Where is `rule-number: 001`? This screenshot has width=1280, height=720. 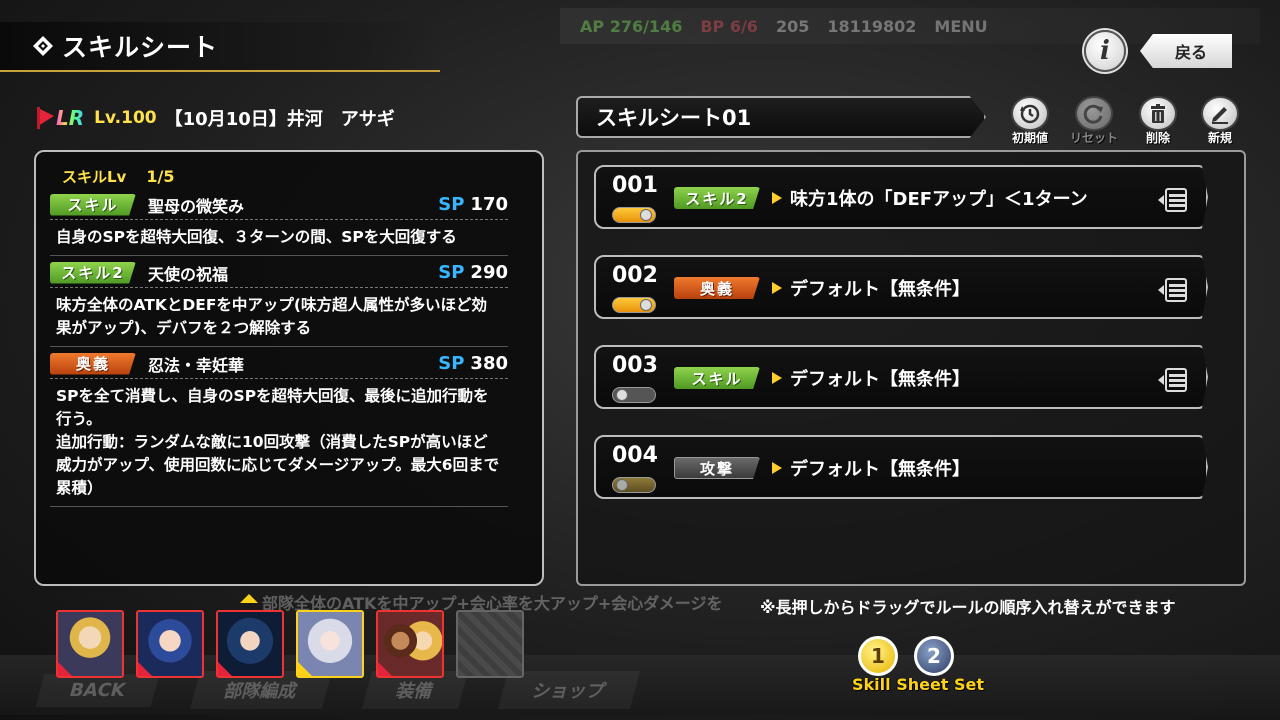
rule-number: 001 is located at coordinates (635, 185).